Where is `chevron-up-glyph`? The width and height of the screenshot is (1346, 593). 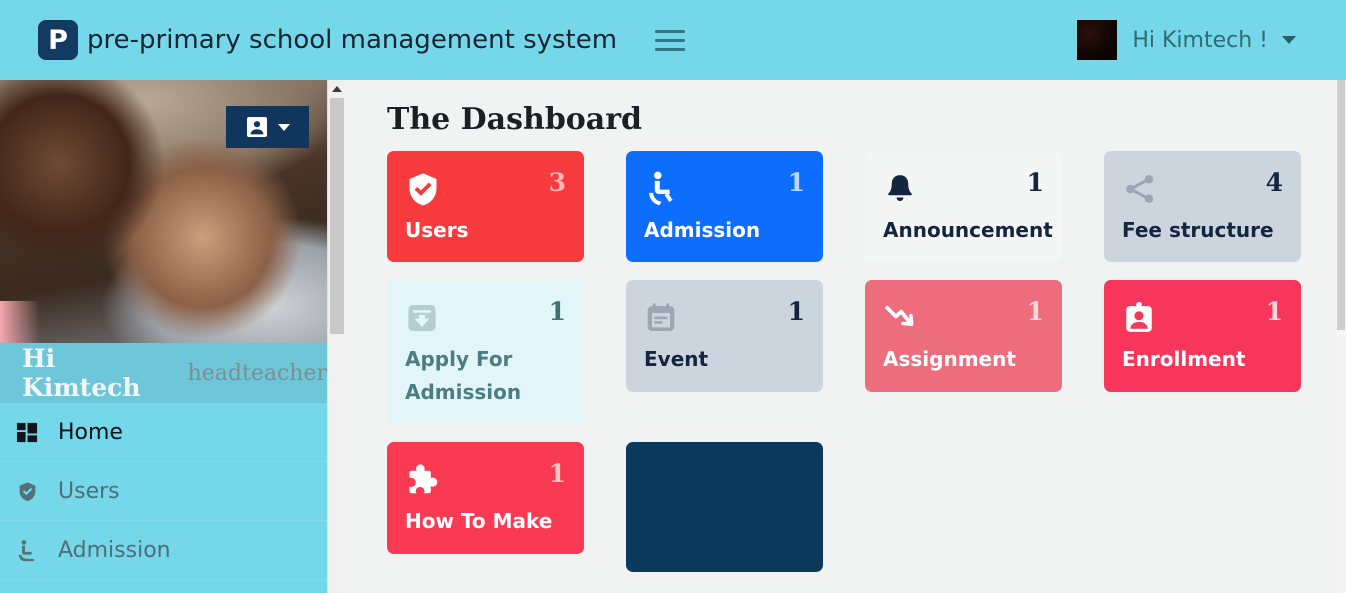 chevron-up-glyph is located at coordinates (336, 88).